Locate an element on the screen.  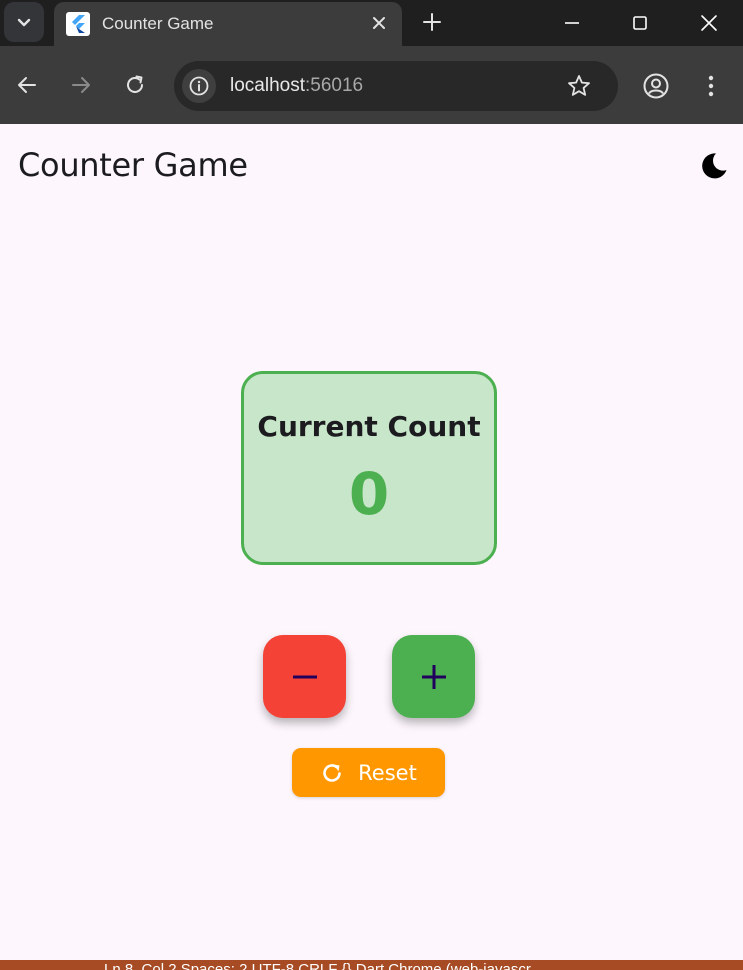
close-window-button is located at coordinates (709, 23).